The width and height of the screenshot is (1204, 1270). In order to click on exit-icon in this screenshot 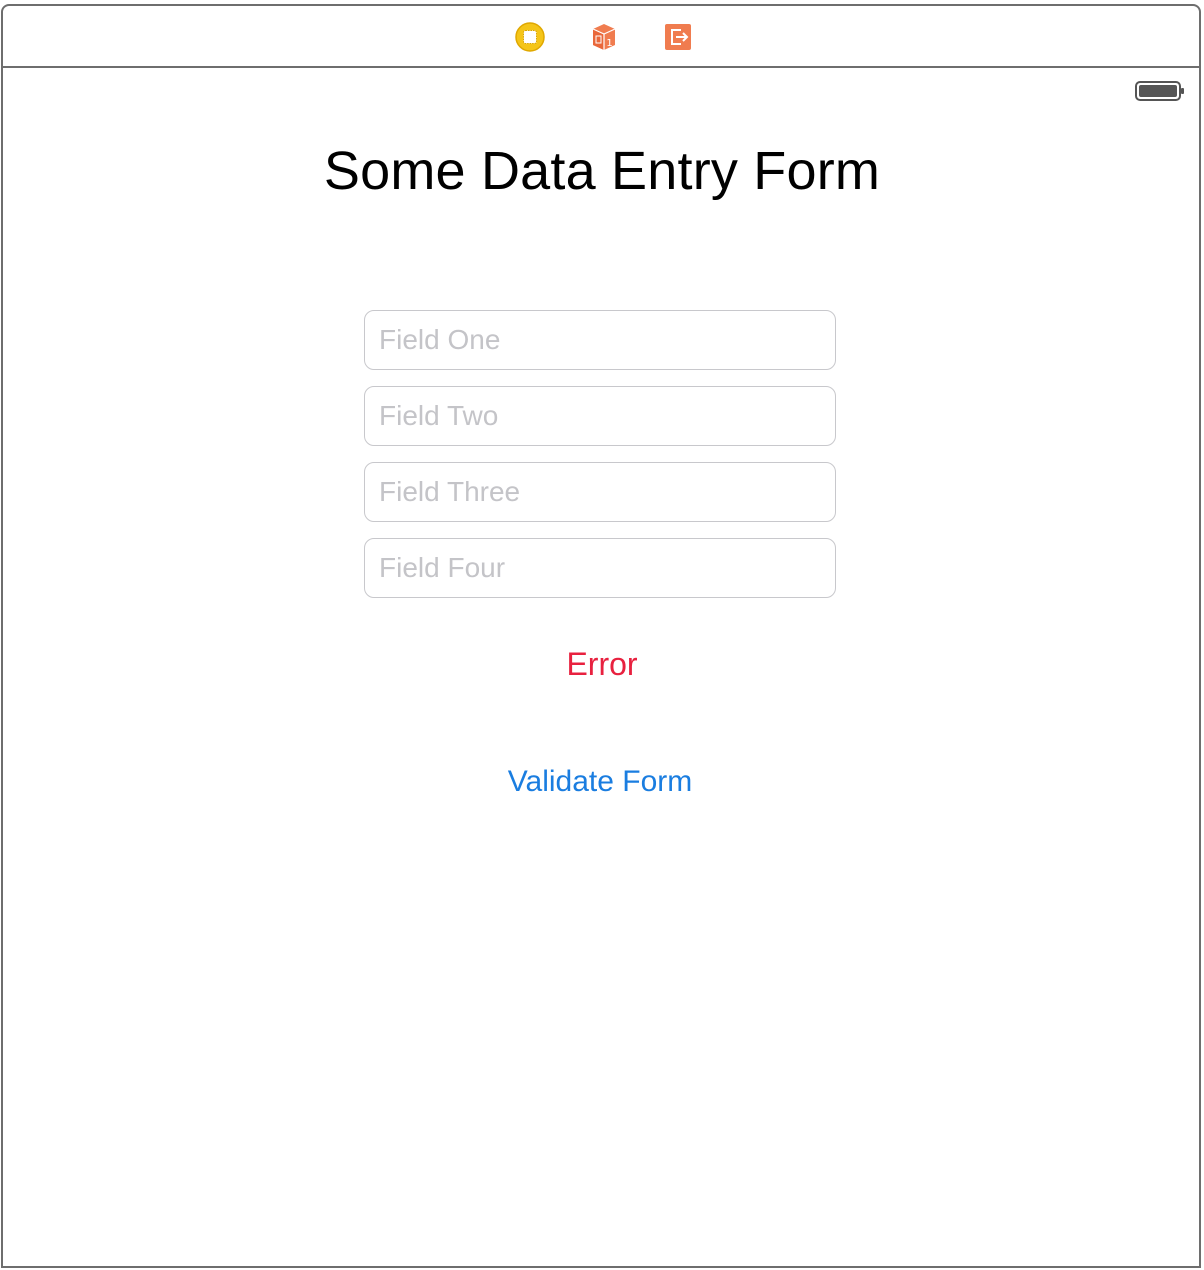, I will do `click(678, 37)`.